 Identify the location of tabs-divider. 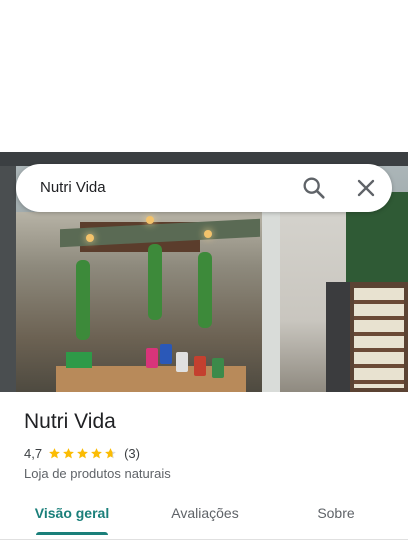
(204, 539).